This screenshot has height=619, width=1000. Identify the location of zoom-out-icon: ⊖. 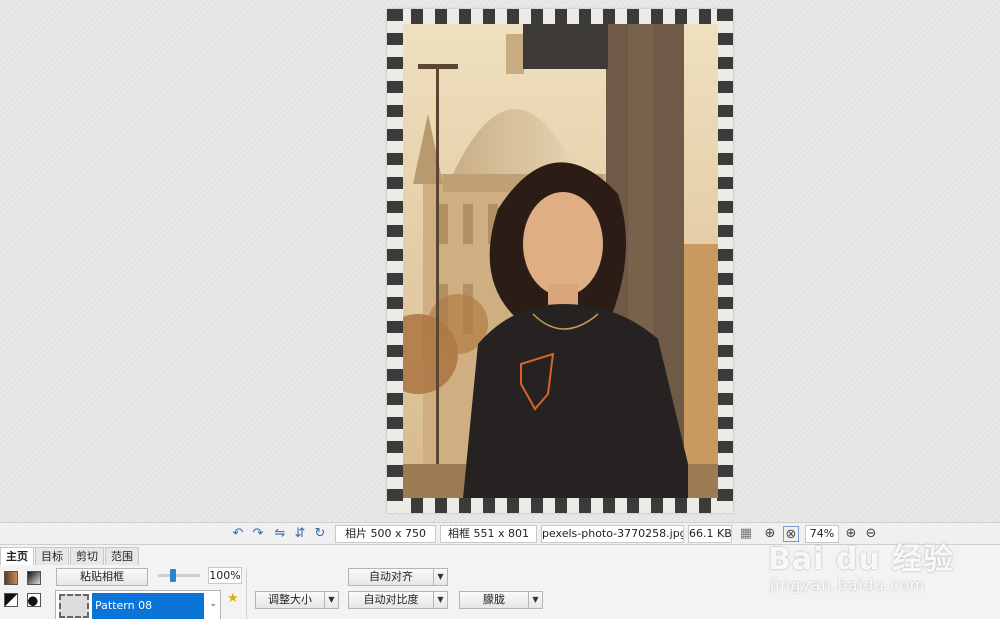
(871, 534).